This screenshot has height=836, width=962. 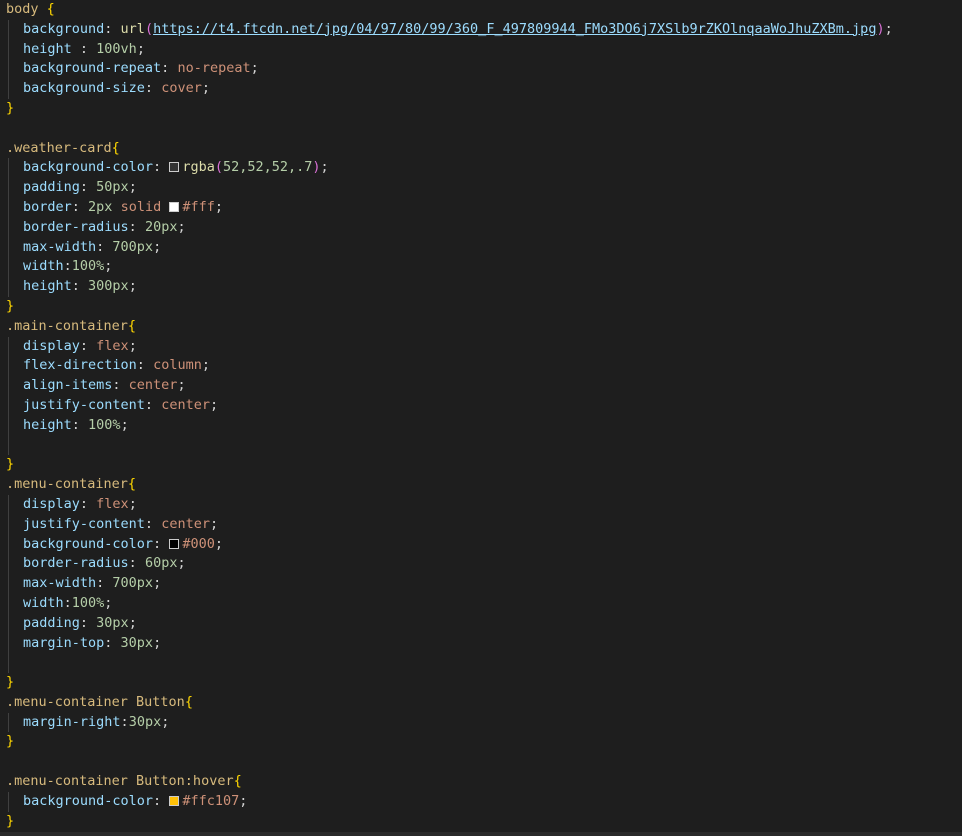 What do you see at coordinates (22, 9) in the screenshot?
I see `css-selector: body` at bounding box center [22, 9].